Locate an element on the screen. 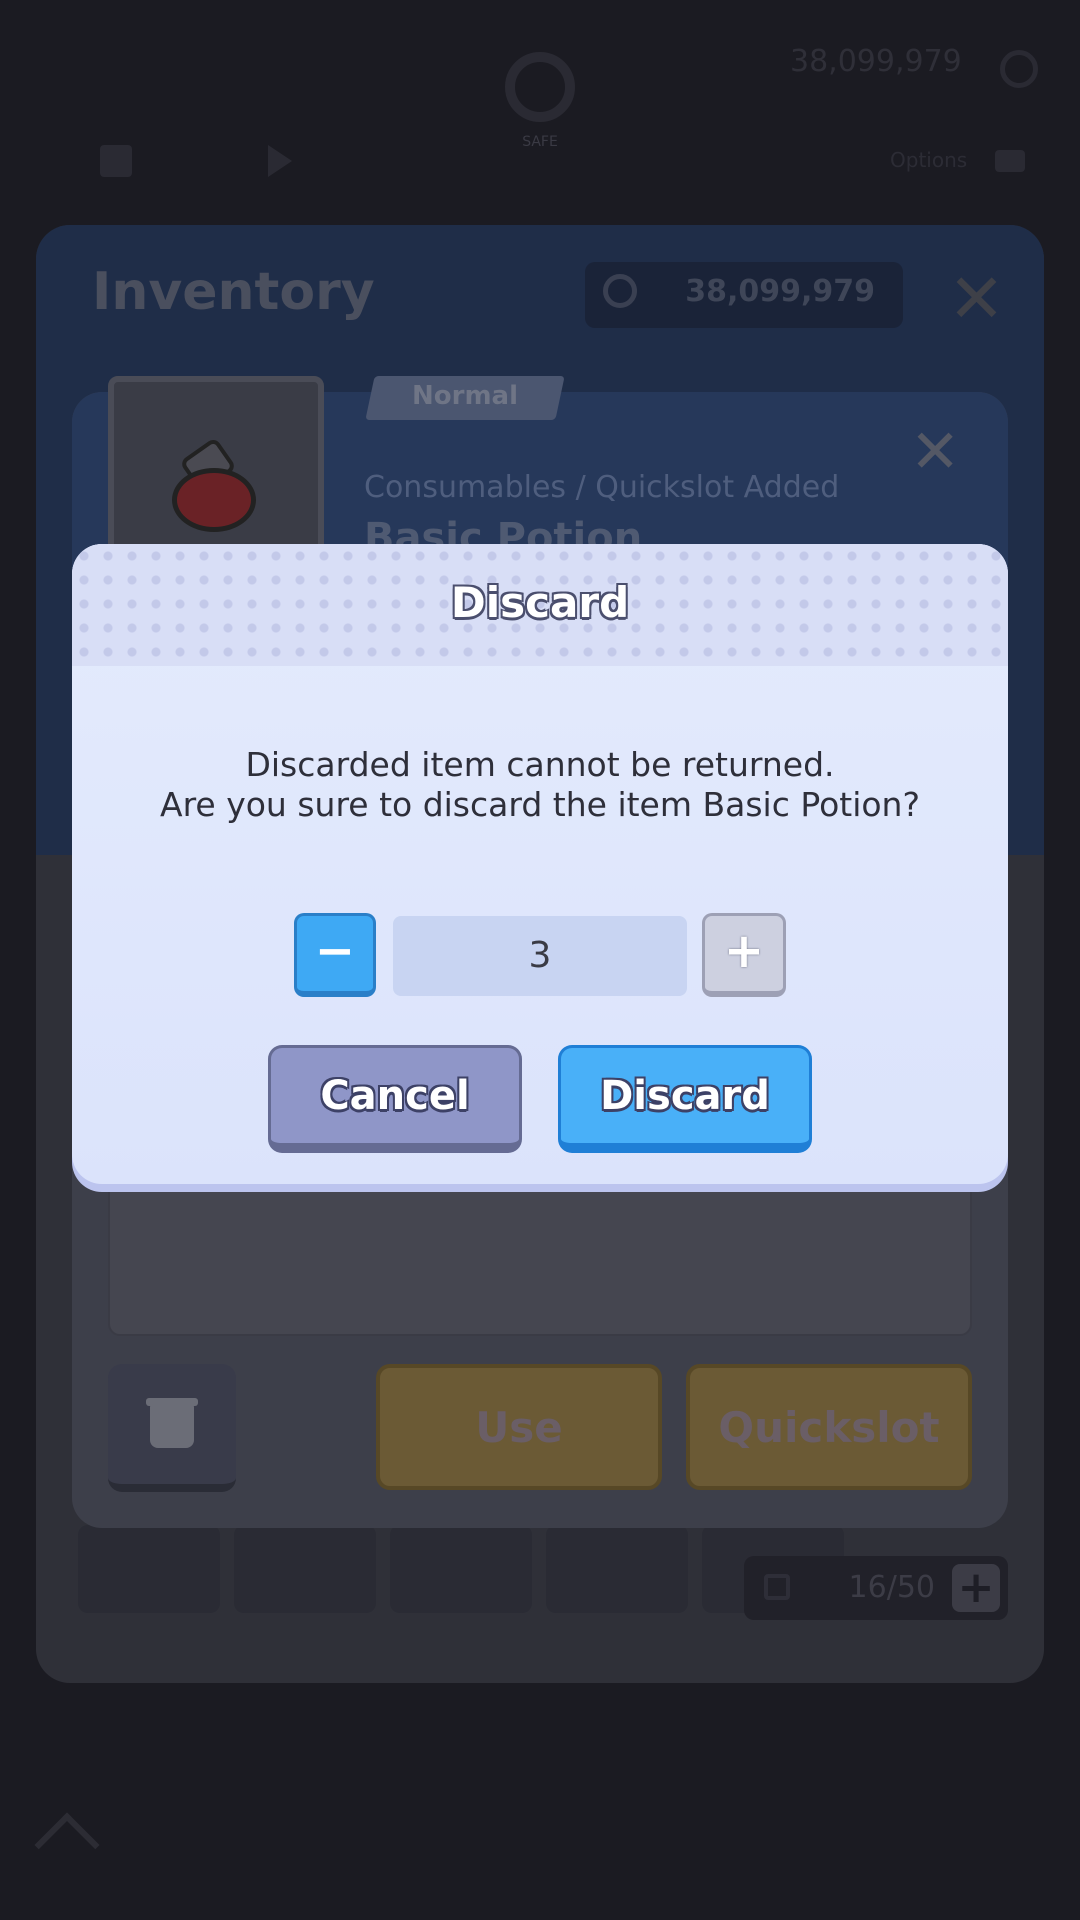 This screenshot has width=1080, height=1920. hud-menu-label: Options is located at coordinates (928, 160).